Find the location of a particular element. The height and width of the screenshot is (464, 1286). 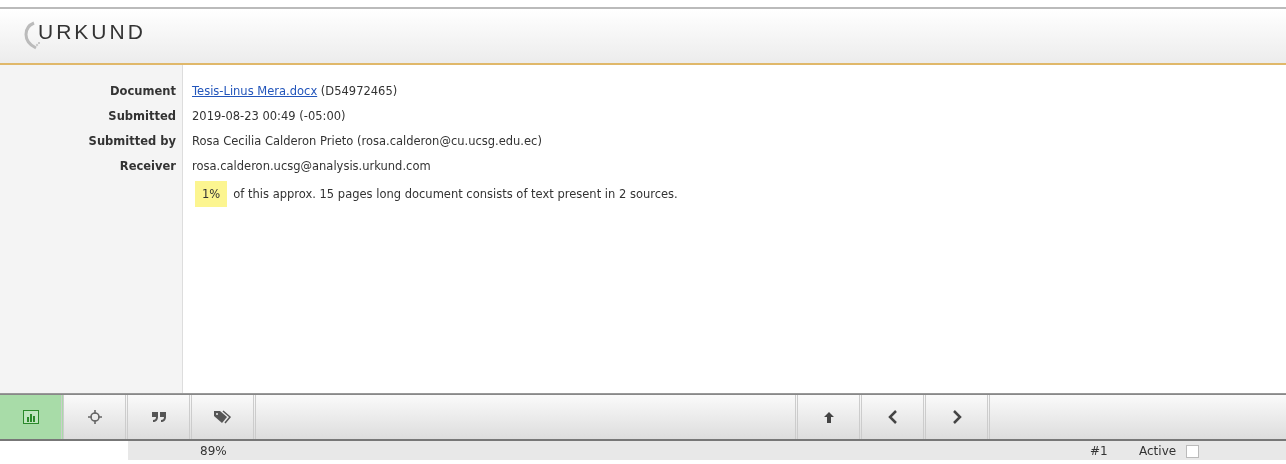

zoom-level: 89% is located at coordinates (213, 451).